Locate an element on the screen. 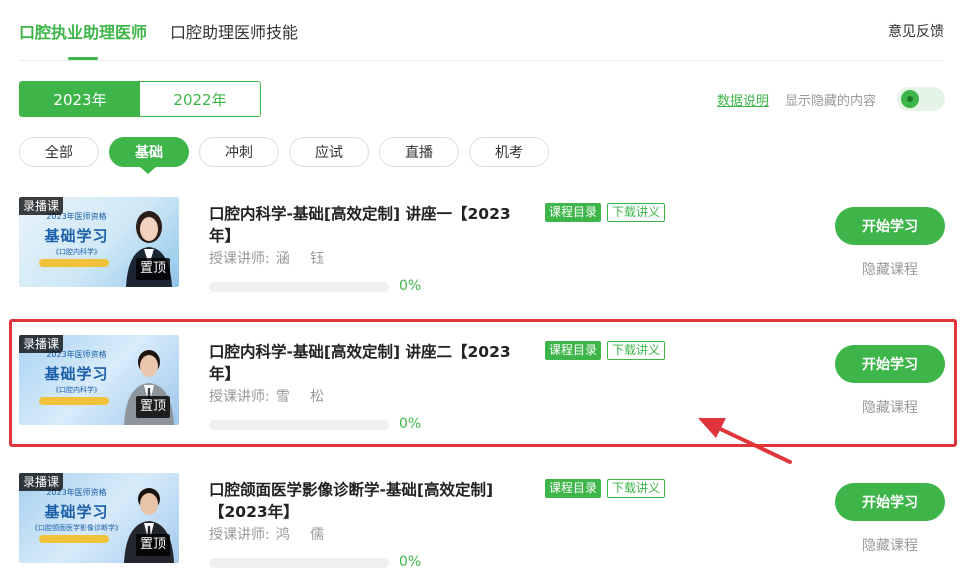 The width and height of the screenshot is (964, 581). course-thumbnail: 2023年医师资格 基础学习 《口腔颌面医学影像诊断学》 录播课 置顶 is located at coordinates (99, 518).